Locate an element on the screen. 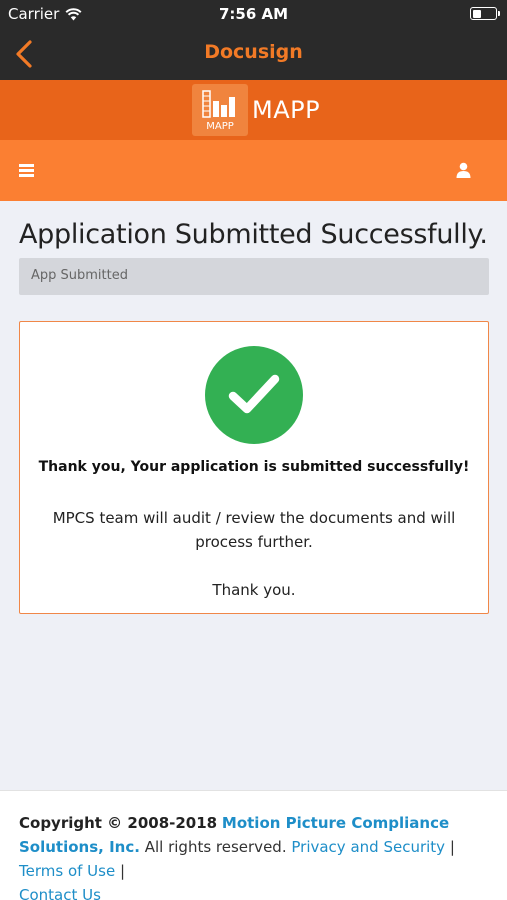  breadcrumb: App Submitted is located at coordinates (254, 276).